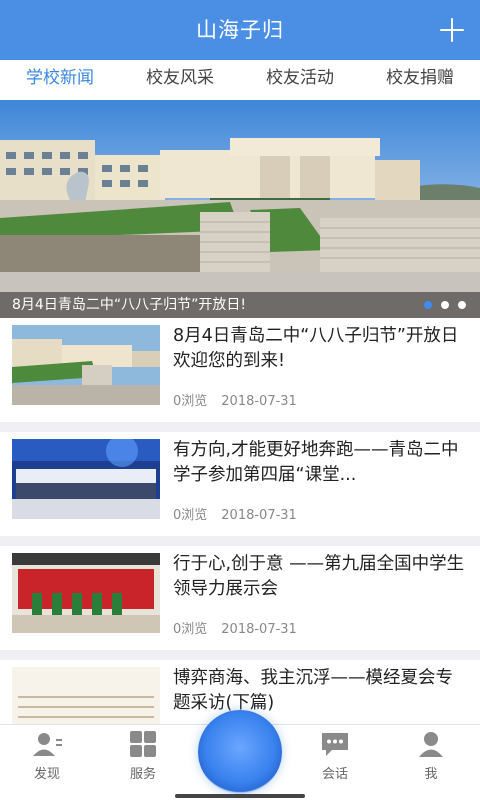  What do you see at coordinates (313, 690) in the screenshot?
I see `news-headline: 博弈商海、我主沉浮——模经夏会专题采访(下篇)` at bounding box center [313, 690].